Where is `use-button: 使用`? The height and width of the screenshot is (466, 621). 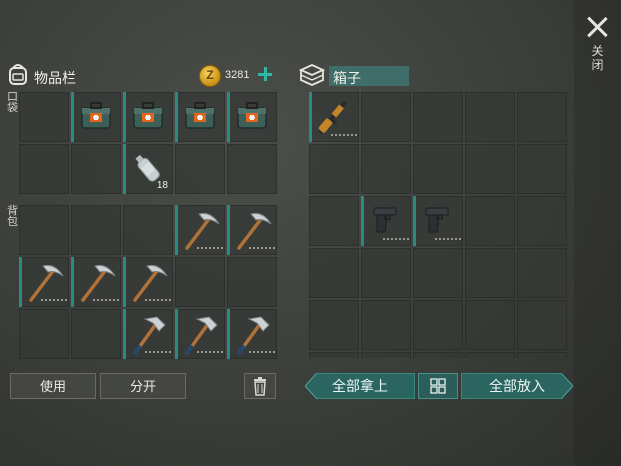 use-button: 使用 is located at coordinates (53, 386).